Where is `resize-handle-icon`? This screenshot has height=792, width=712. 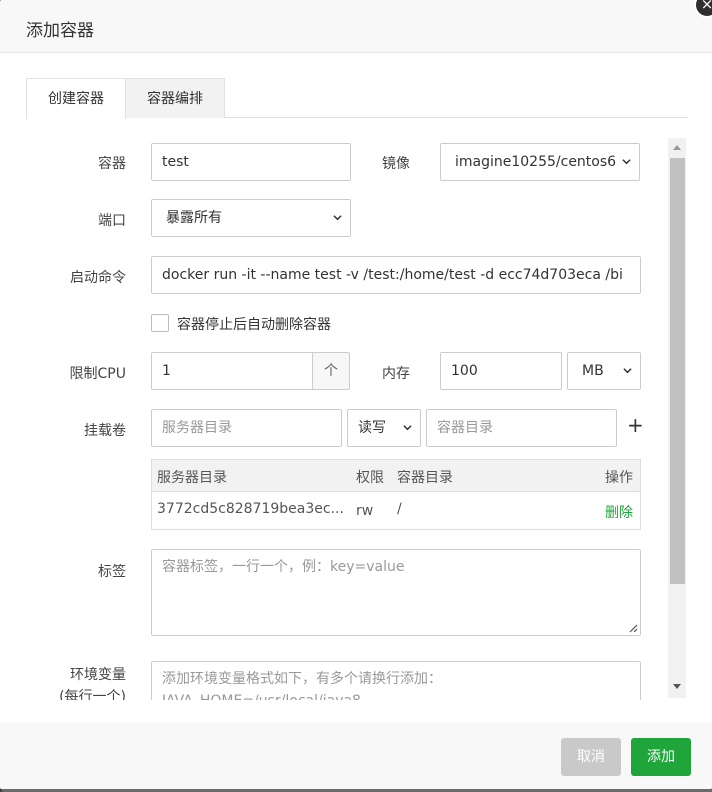
resize-handle-icon is located at coordinates (633, 628).